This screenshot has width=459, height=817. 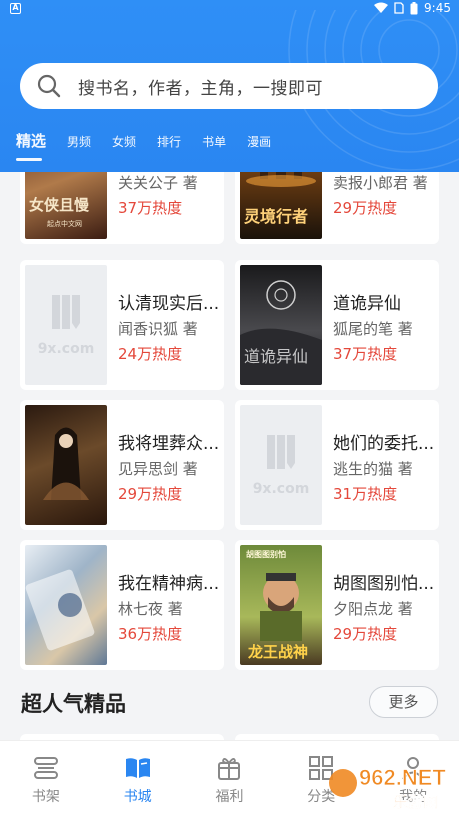 I want to click on book-cover: 道诡异仙, so click(x=281, y=325).